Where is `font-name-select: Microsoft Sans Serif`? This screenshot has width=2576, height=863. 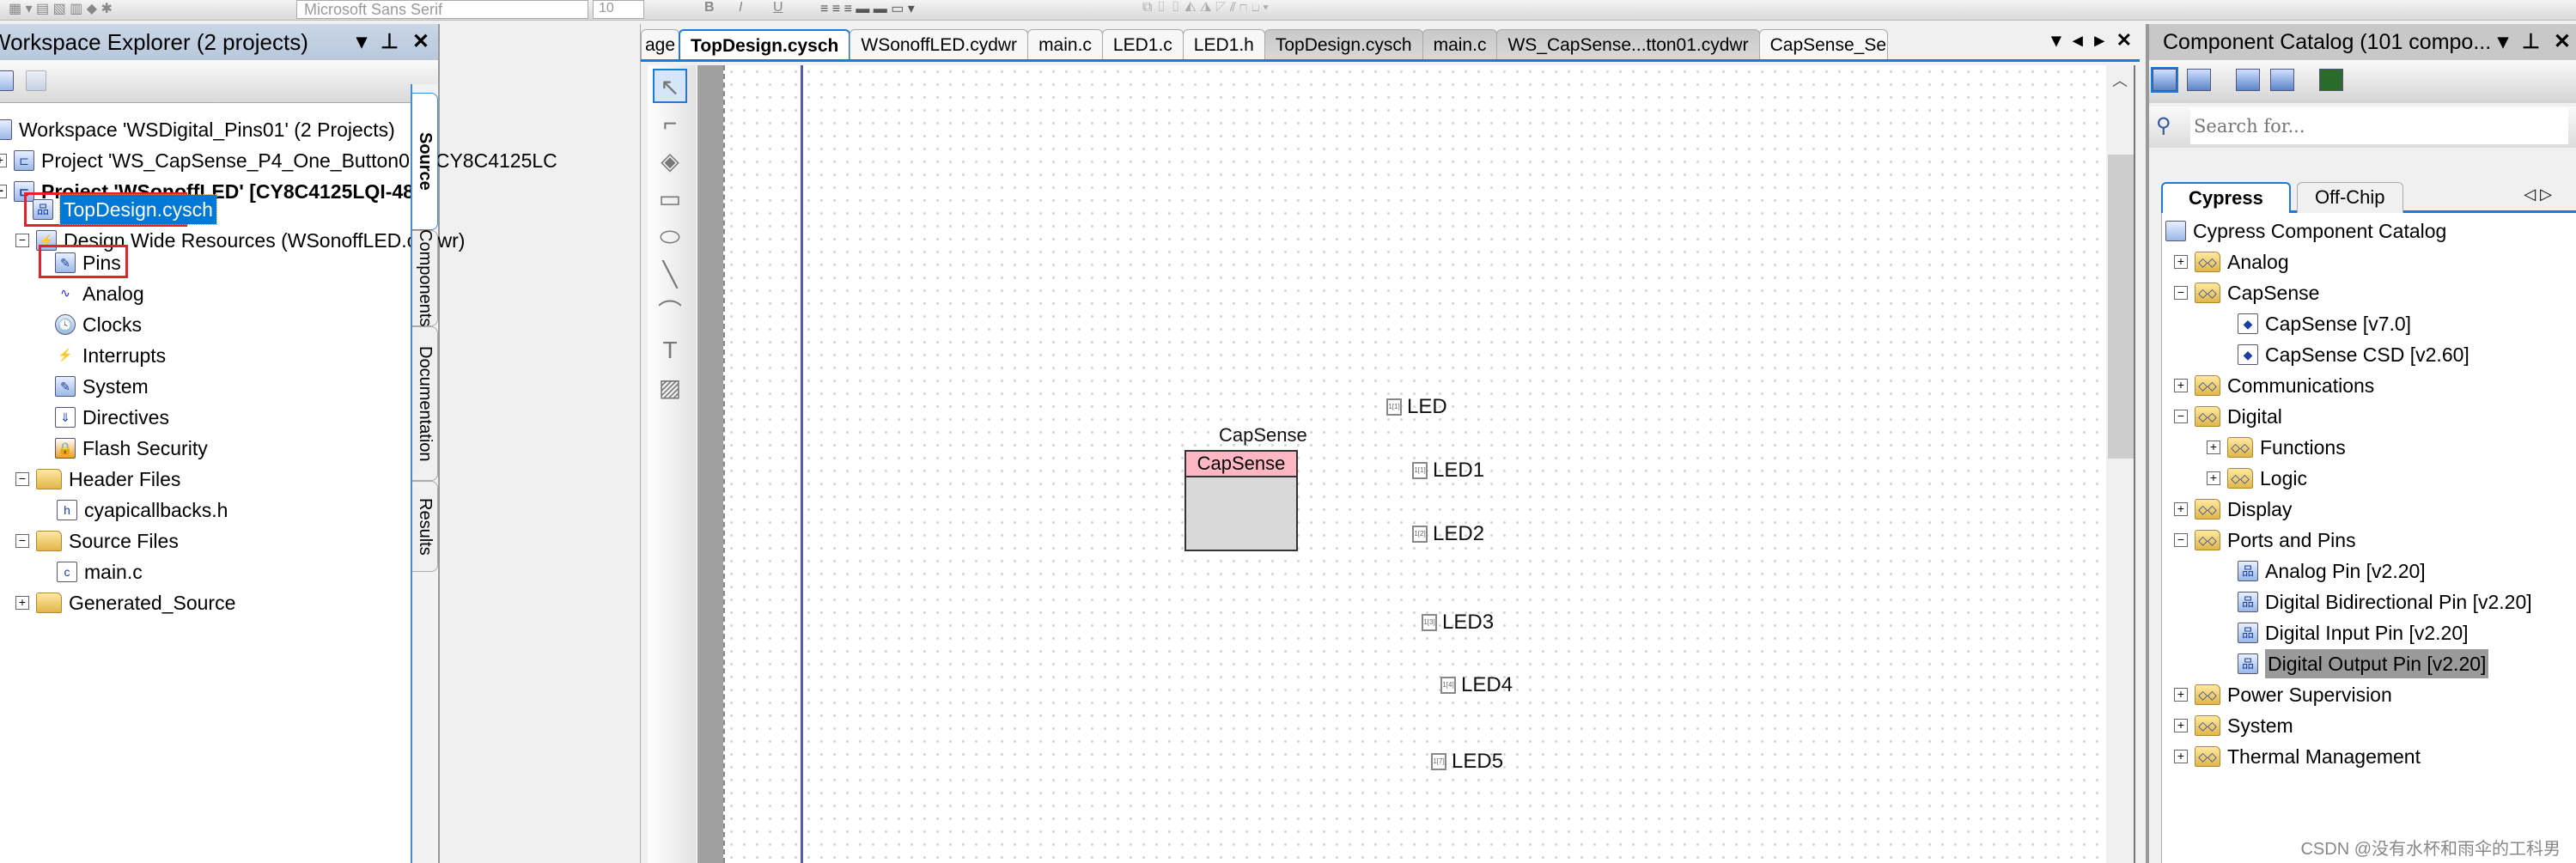
font-name-select: Microsoft Sans Serif is located at coordinates (442, 9).